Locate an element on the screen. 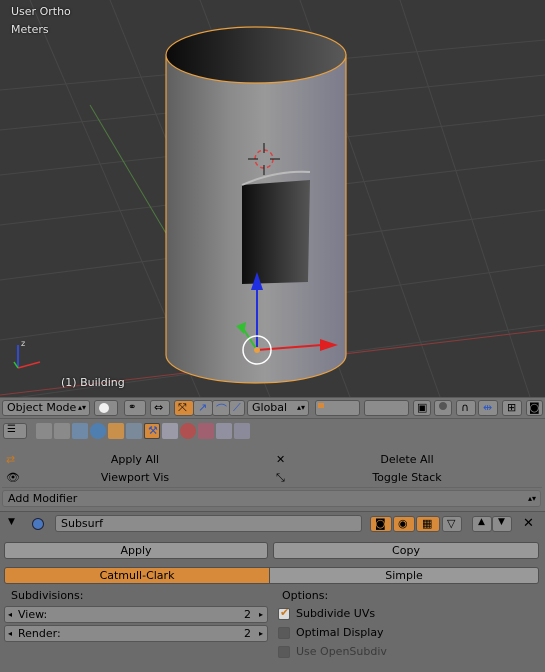 The height and width of the screenshot is (672, 545). expand-arrows-icon: ⤡ is located at coordinates (280, 477).